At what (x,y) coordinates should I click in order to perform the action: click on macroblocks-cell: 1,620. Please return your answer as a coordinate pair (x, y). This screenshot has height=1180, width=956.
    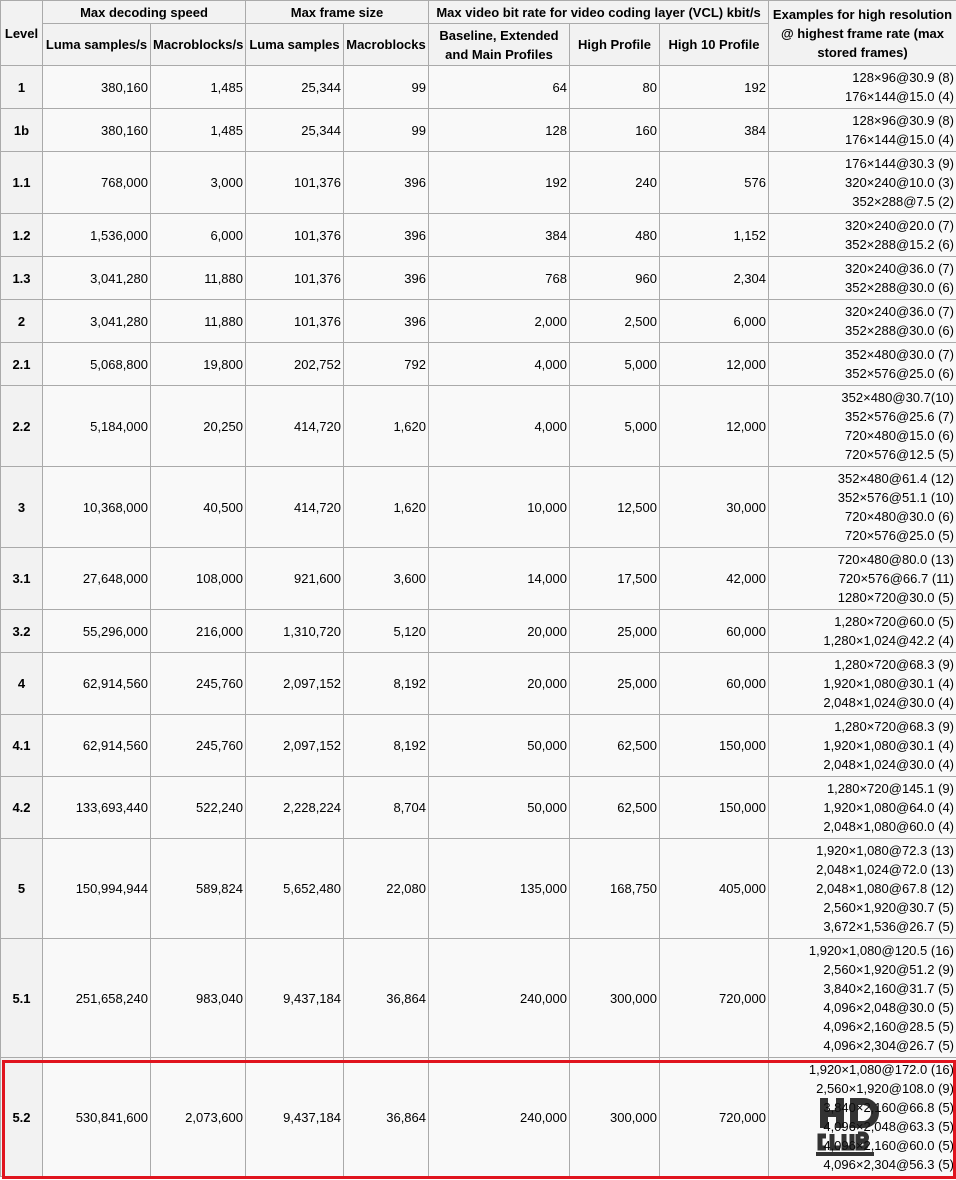
    Looking at the image, I should click on (386, 426).